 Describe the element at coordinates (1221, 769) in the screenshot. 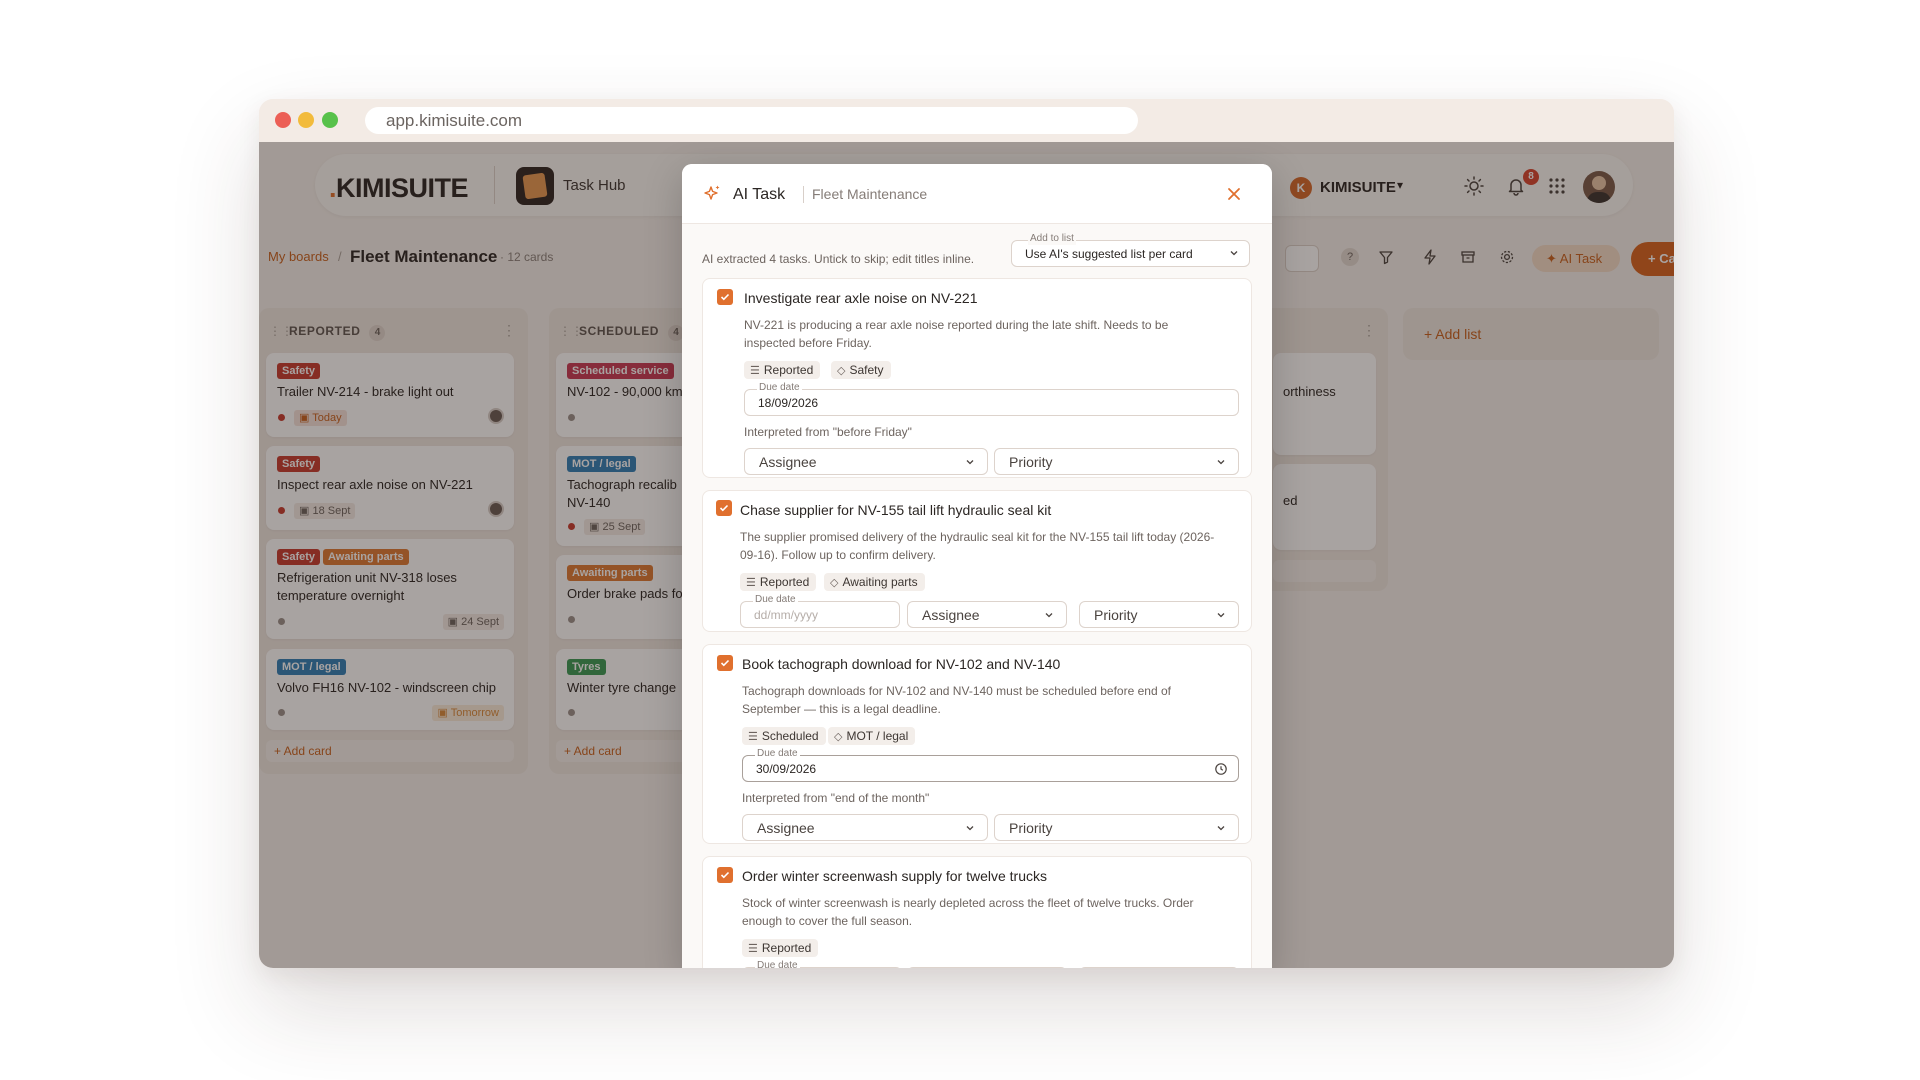

I see `clock-icon` at that location.